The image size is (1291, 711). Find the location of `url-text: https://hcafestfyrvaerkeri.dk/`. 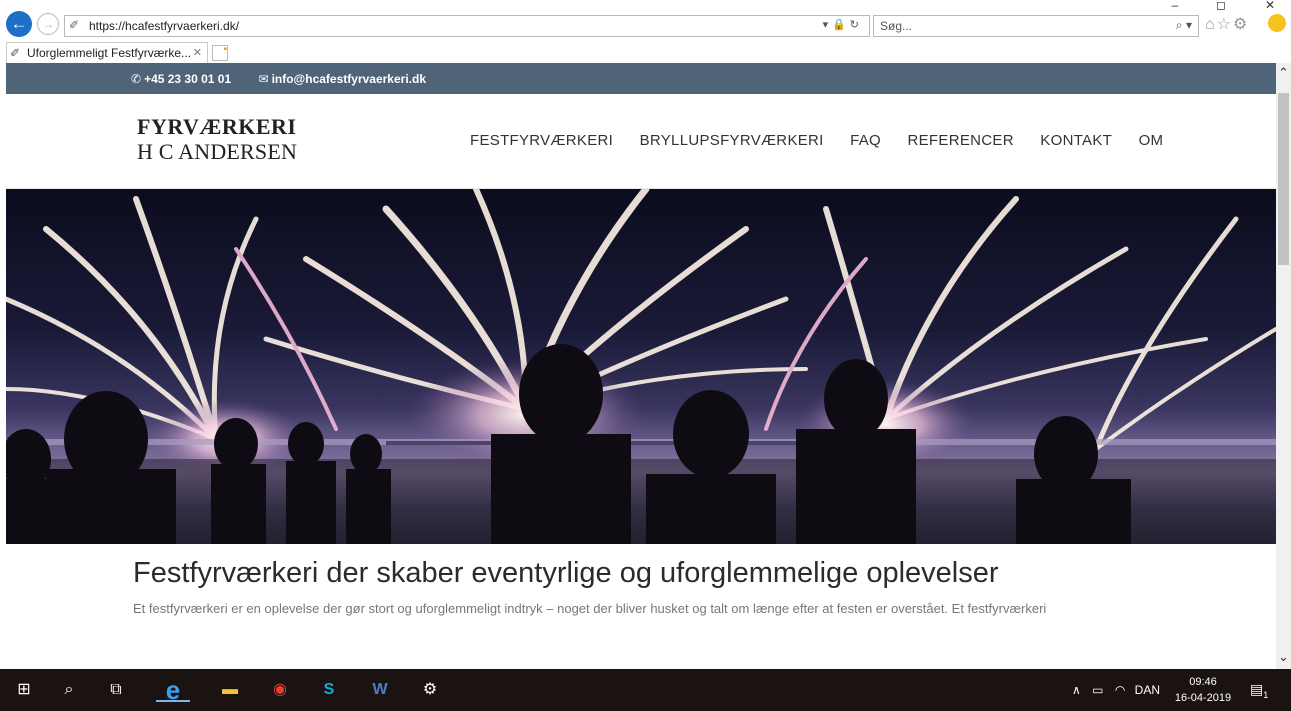

url-text: https://hcafestfyrvaerkeri.dk/ is located at coordinates (164, 26).